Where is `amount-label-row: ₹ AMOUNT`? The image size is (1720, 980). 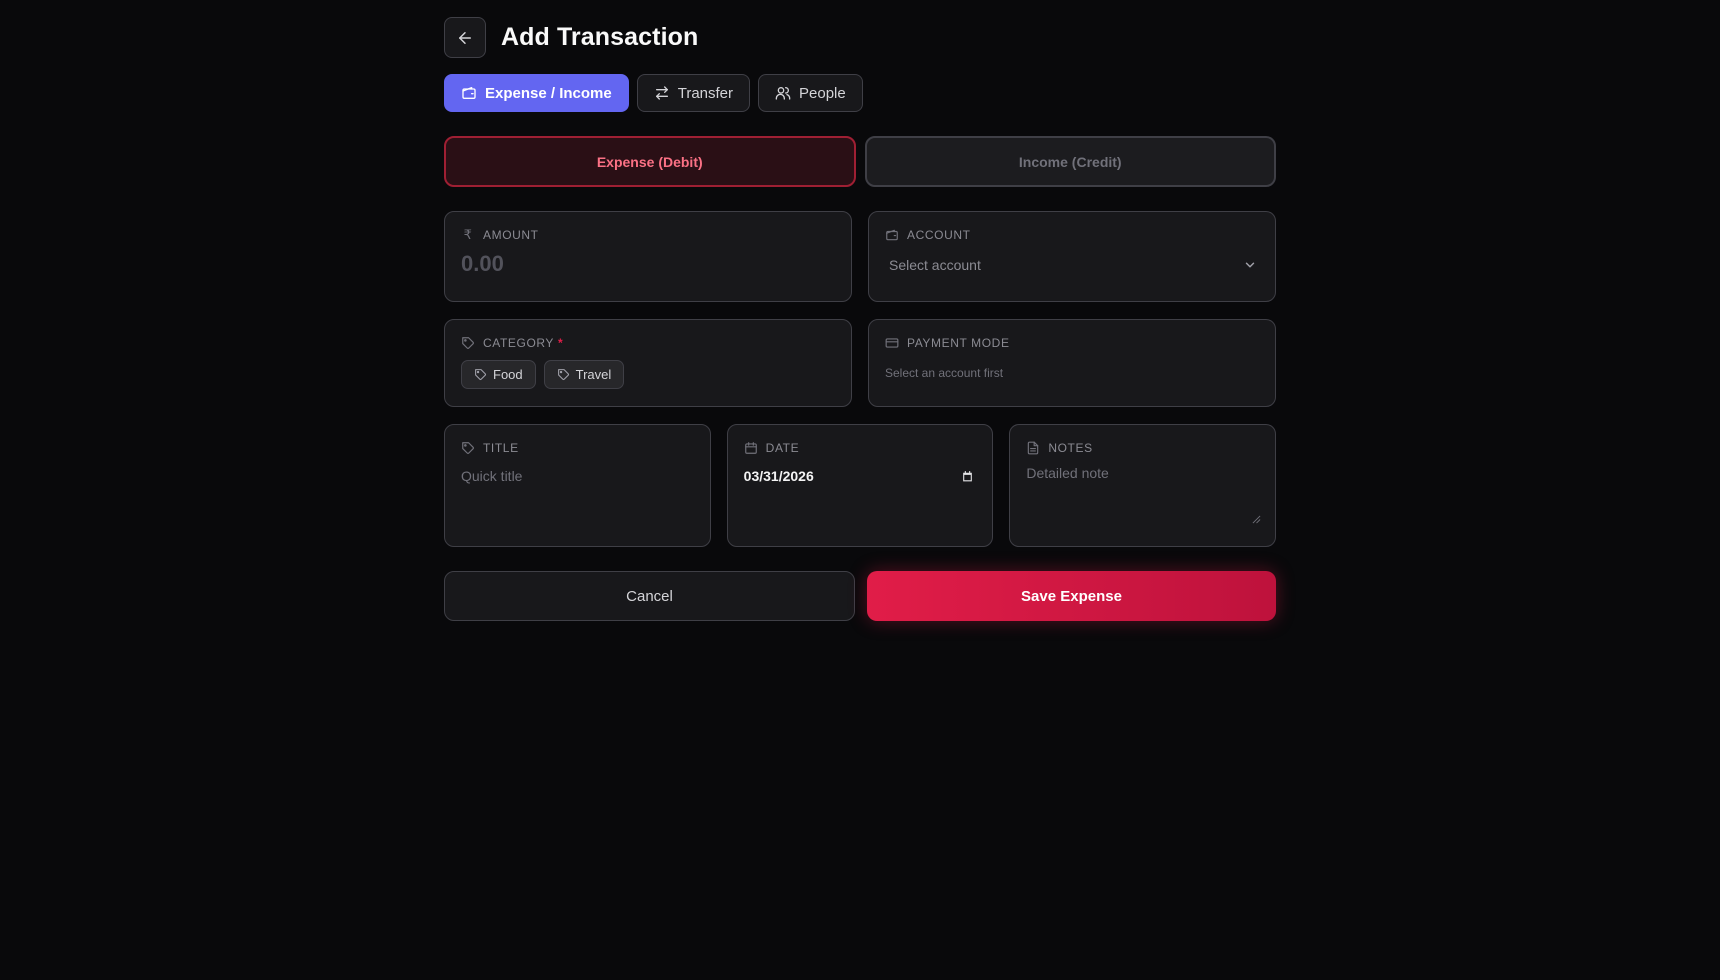
amount-label-row: ₹ AMOUNT is located at coordinates (648, 234).